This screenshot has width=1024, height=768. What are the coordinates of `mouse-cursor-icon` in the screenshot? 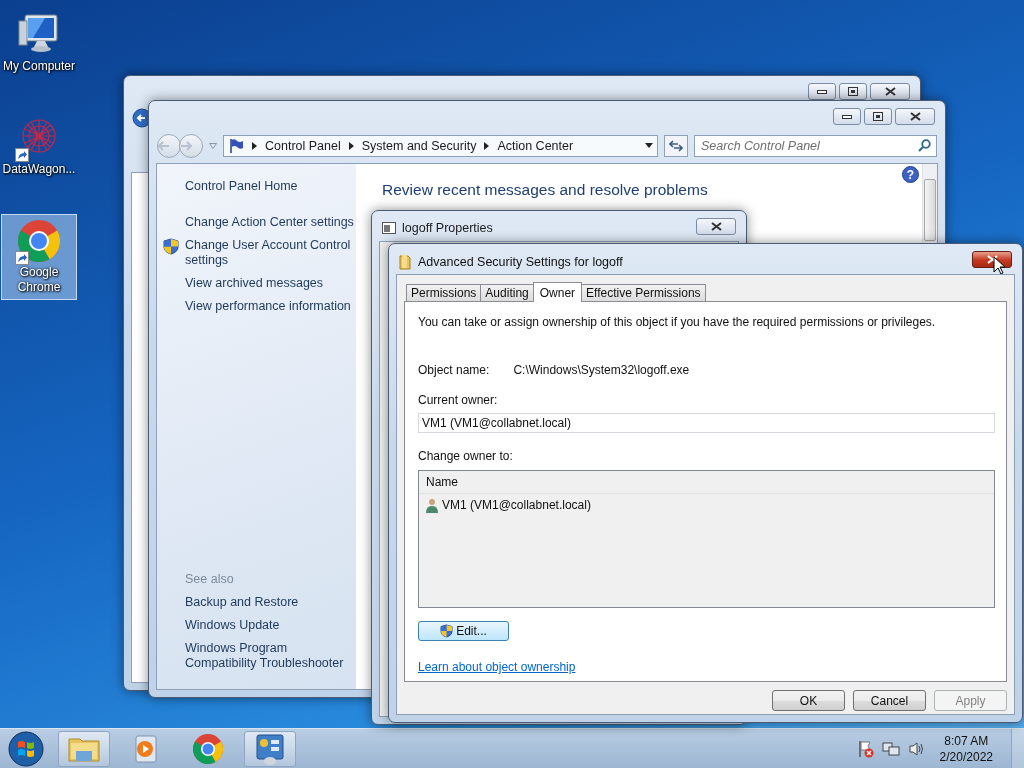 It's located at (999, 265).